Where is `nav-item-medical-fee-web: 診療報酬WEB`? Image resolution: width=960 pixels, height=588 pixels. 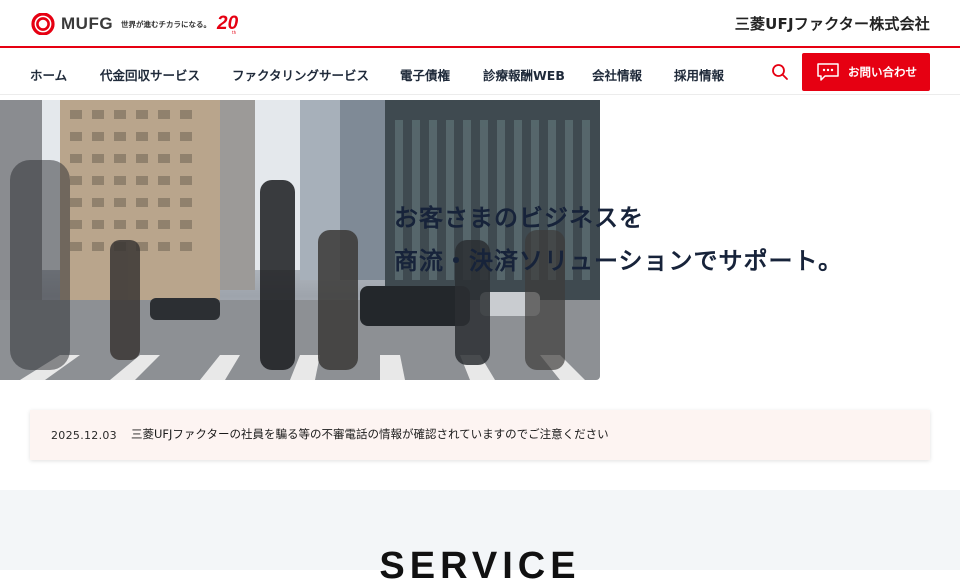 nav-item-medical-fee-web: 診療報酬WEB is located at coordinates (524, 74).